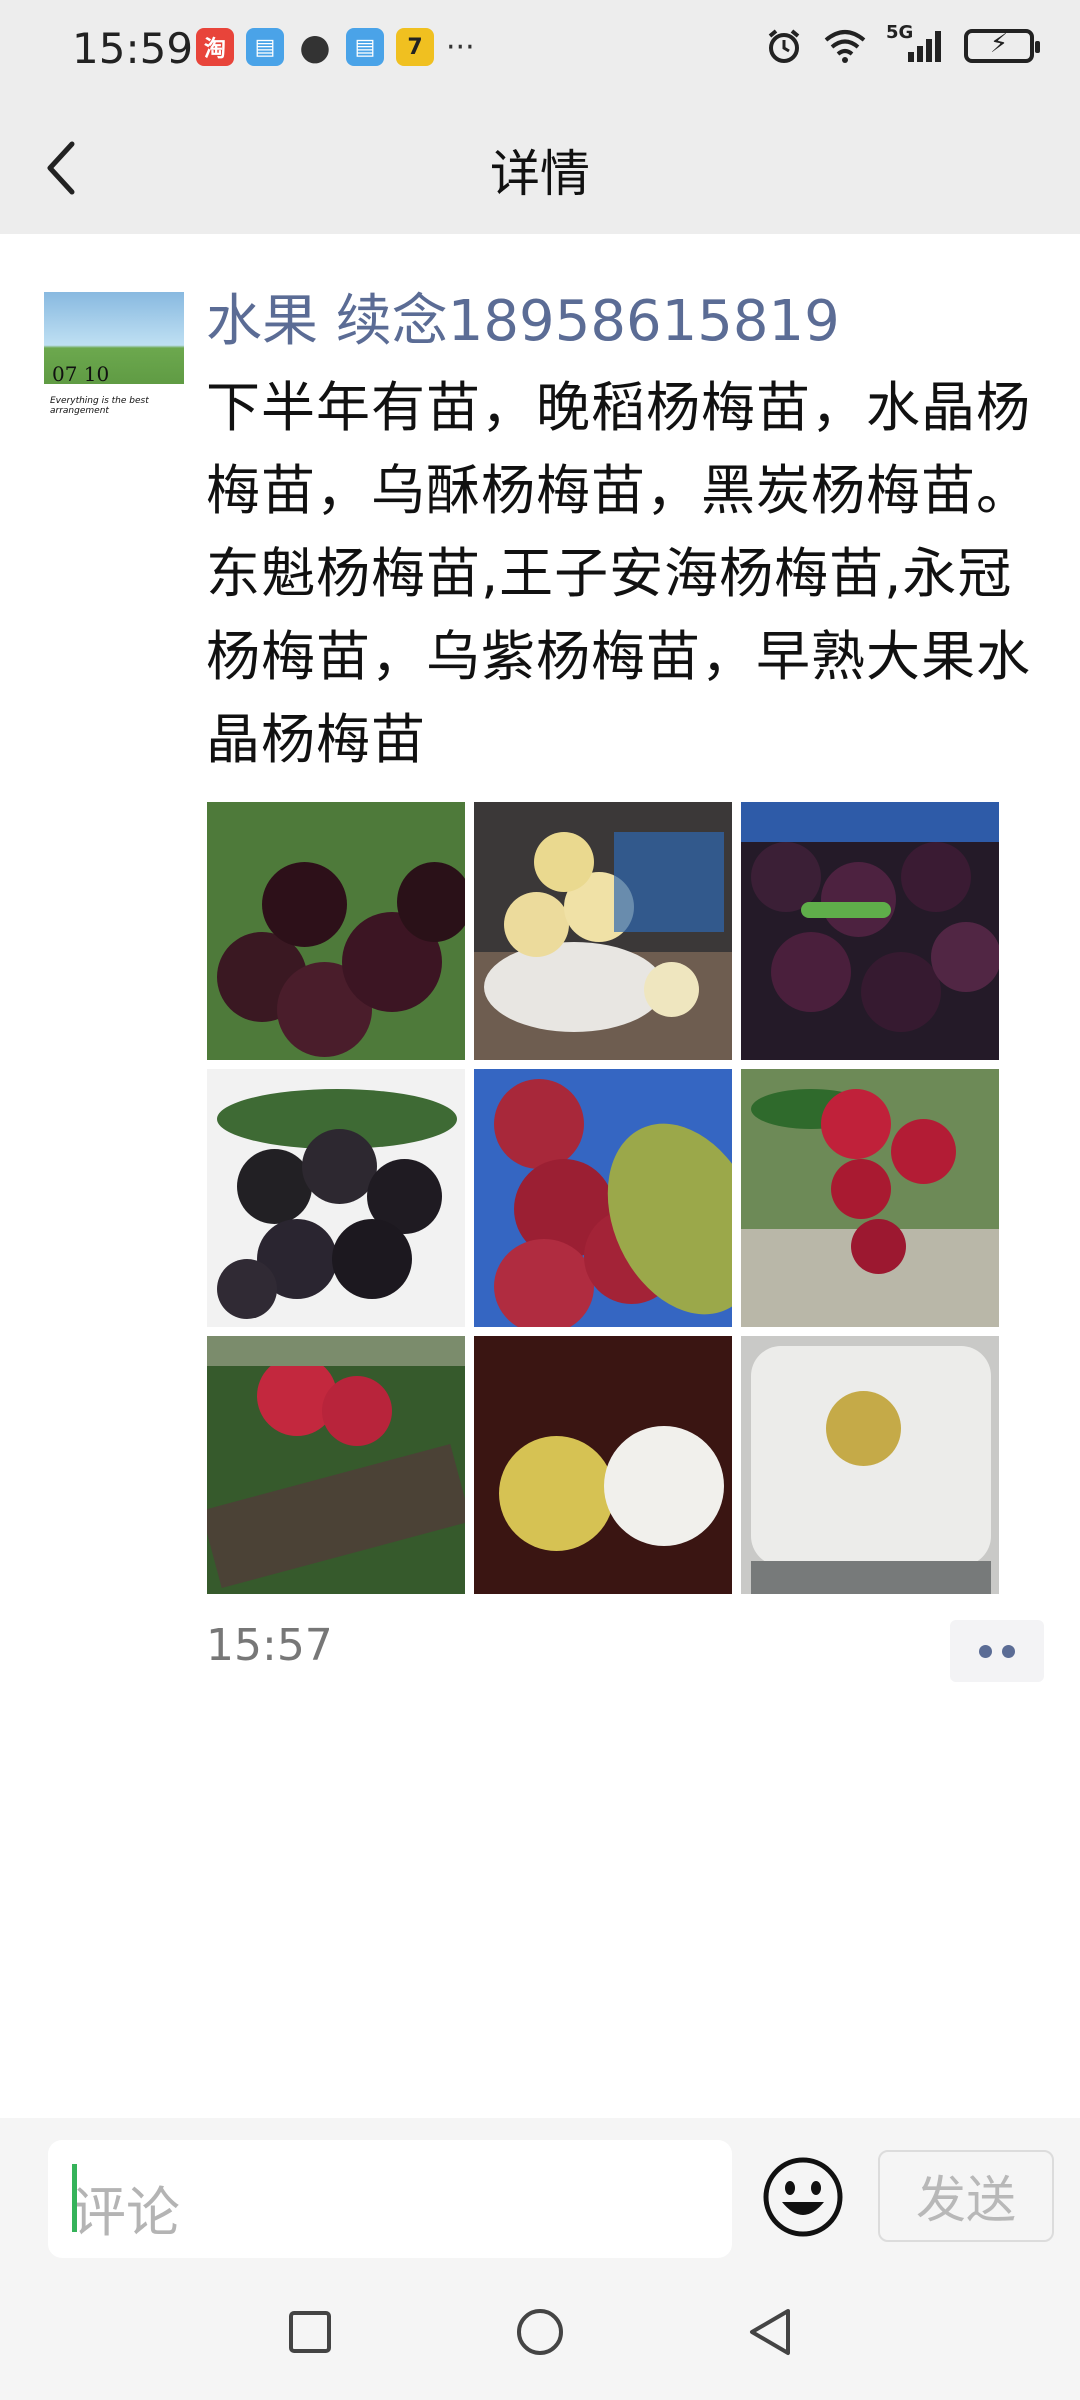  What do you see at coordinates (603, 931) in the screenshot?
I see `white-bayberries-bowl-photo` at bounding box center [603, 931].